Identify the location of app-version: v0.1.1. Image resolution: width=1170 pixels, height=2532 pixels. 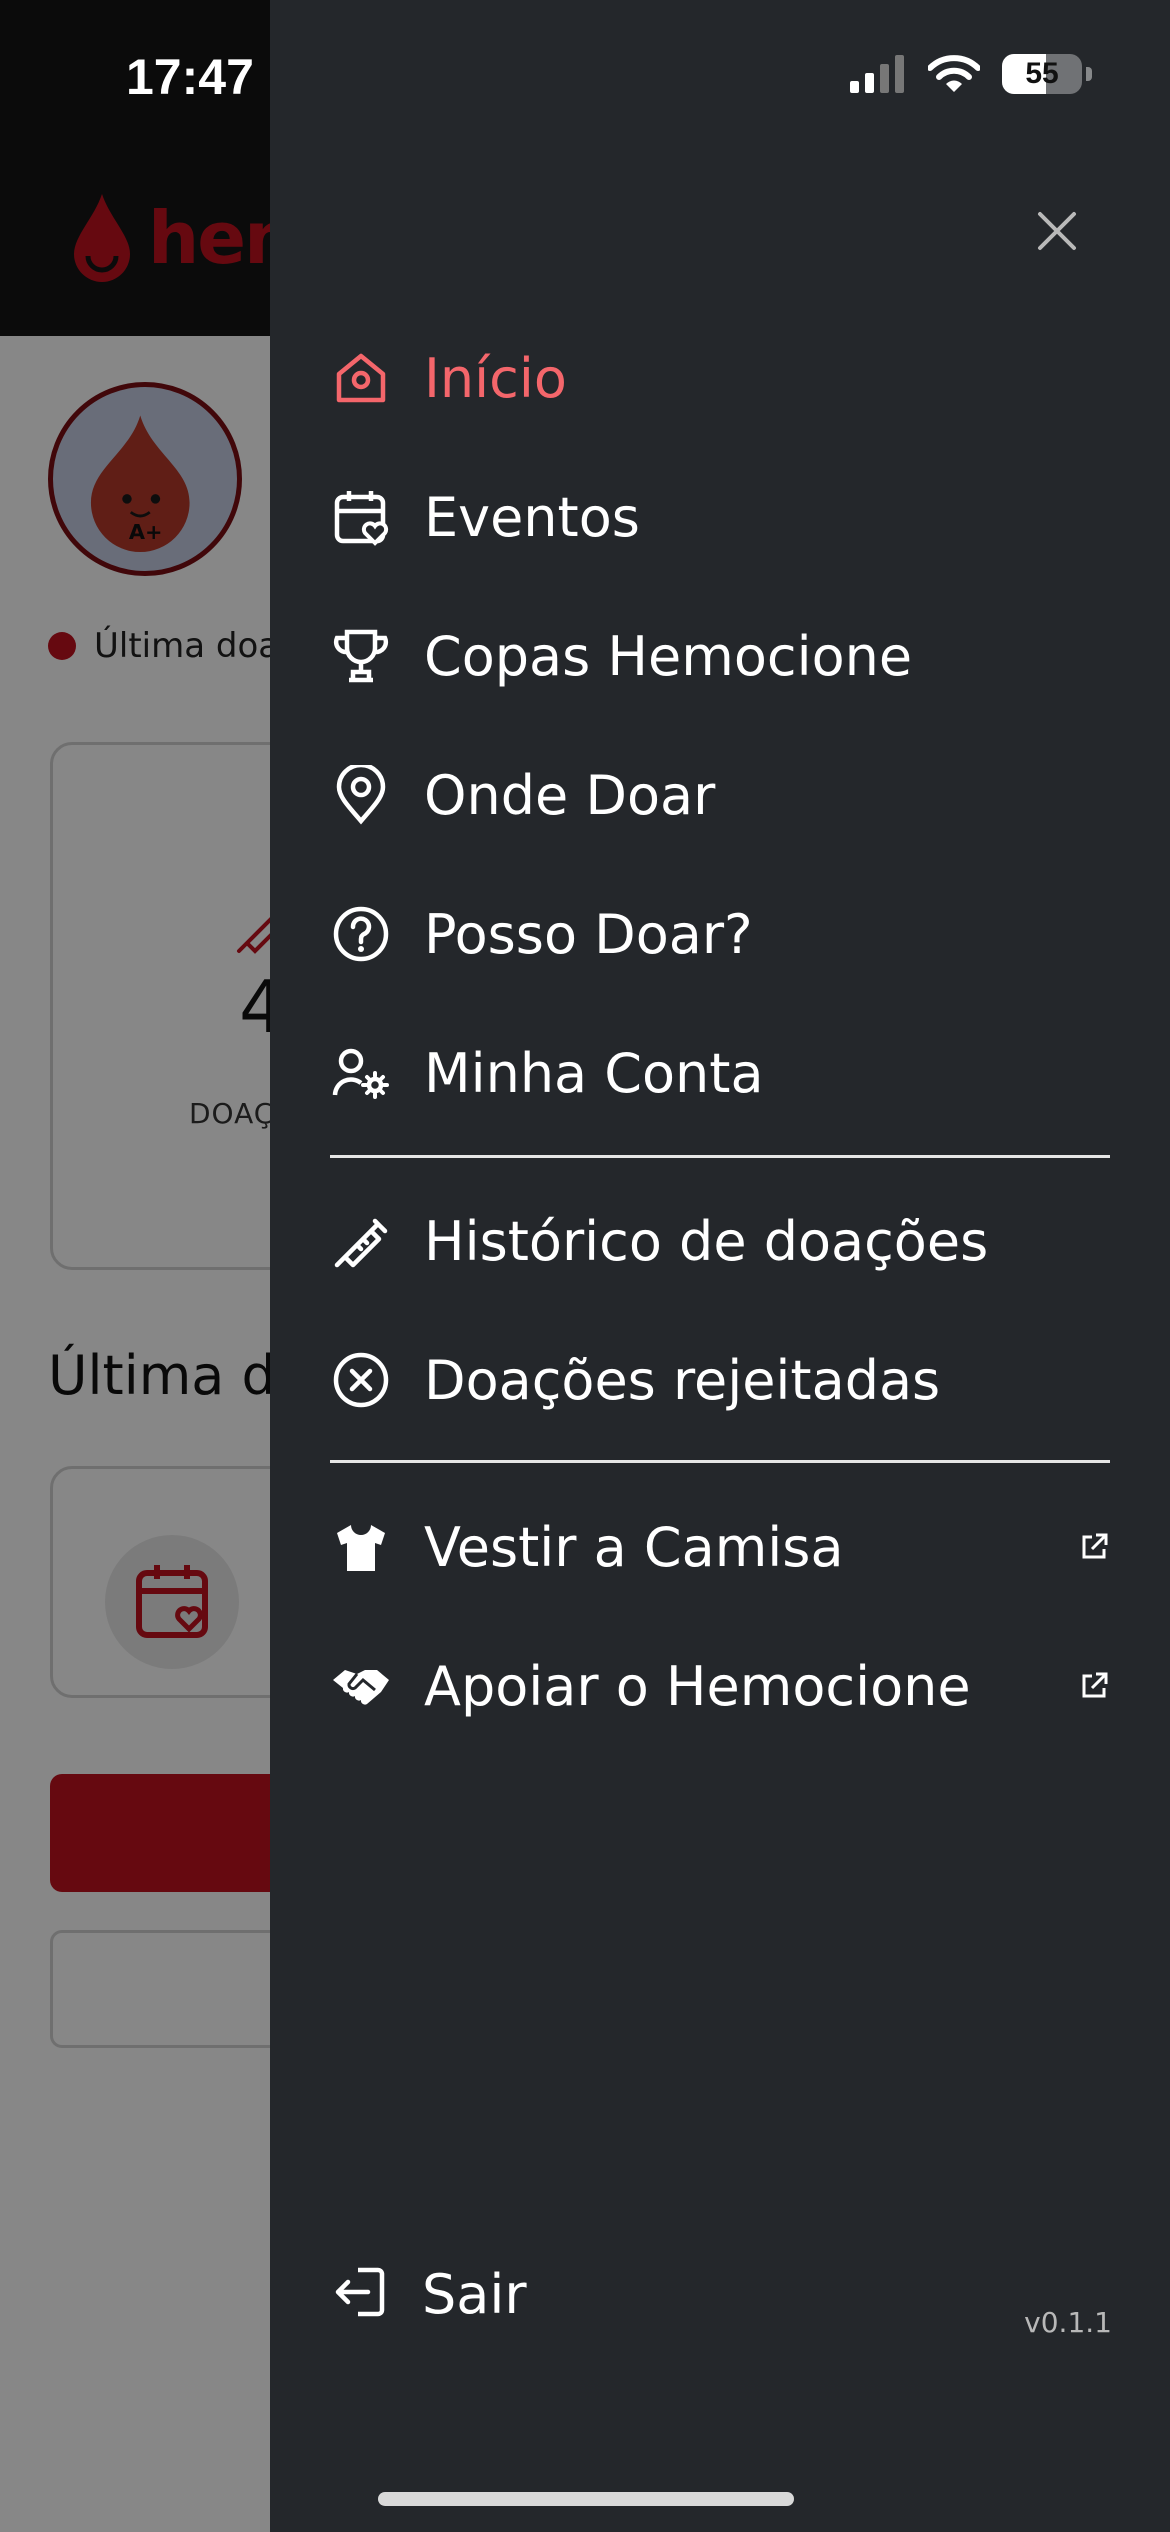
(1068, 2322).